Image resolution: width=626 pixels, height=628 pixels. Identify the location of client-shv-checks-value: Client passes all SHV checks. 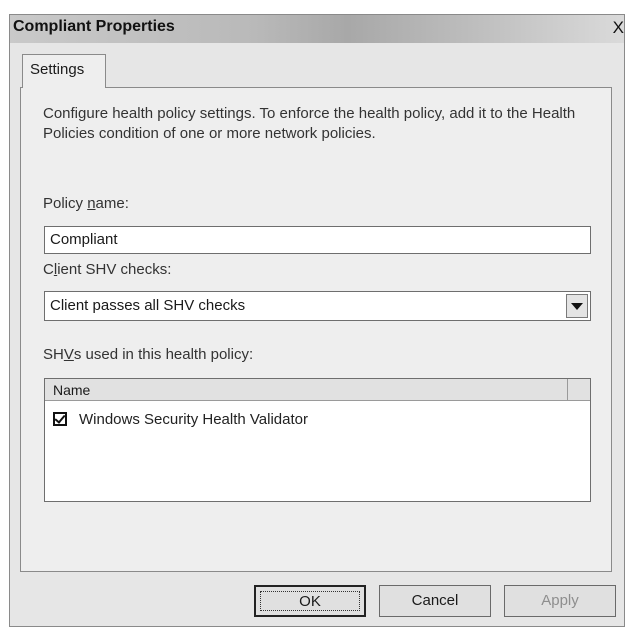
(148, 305).